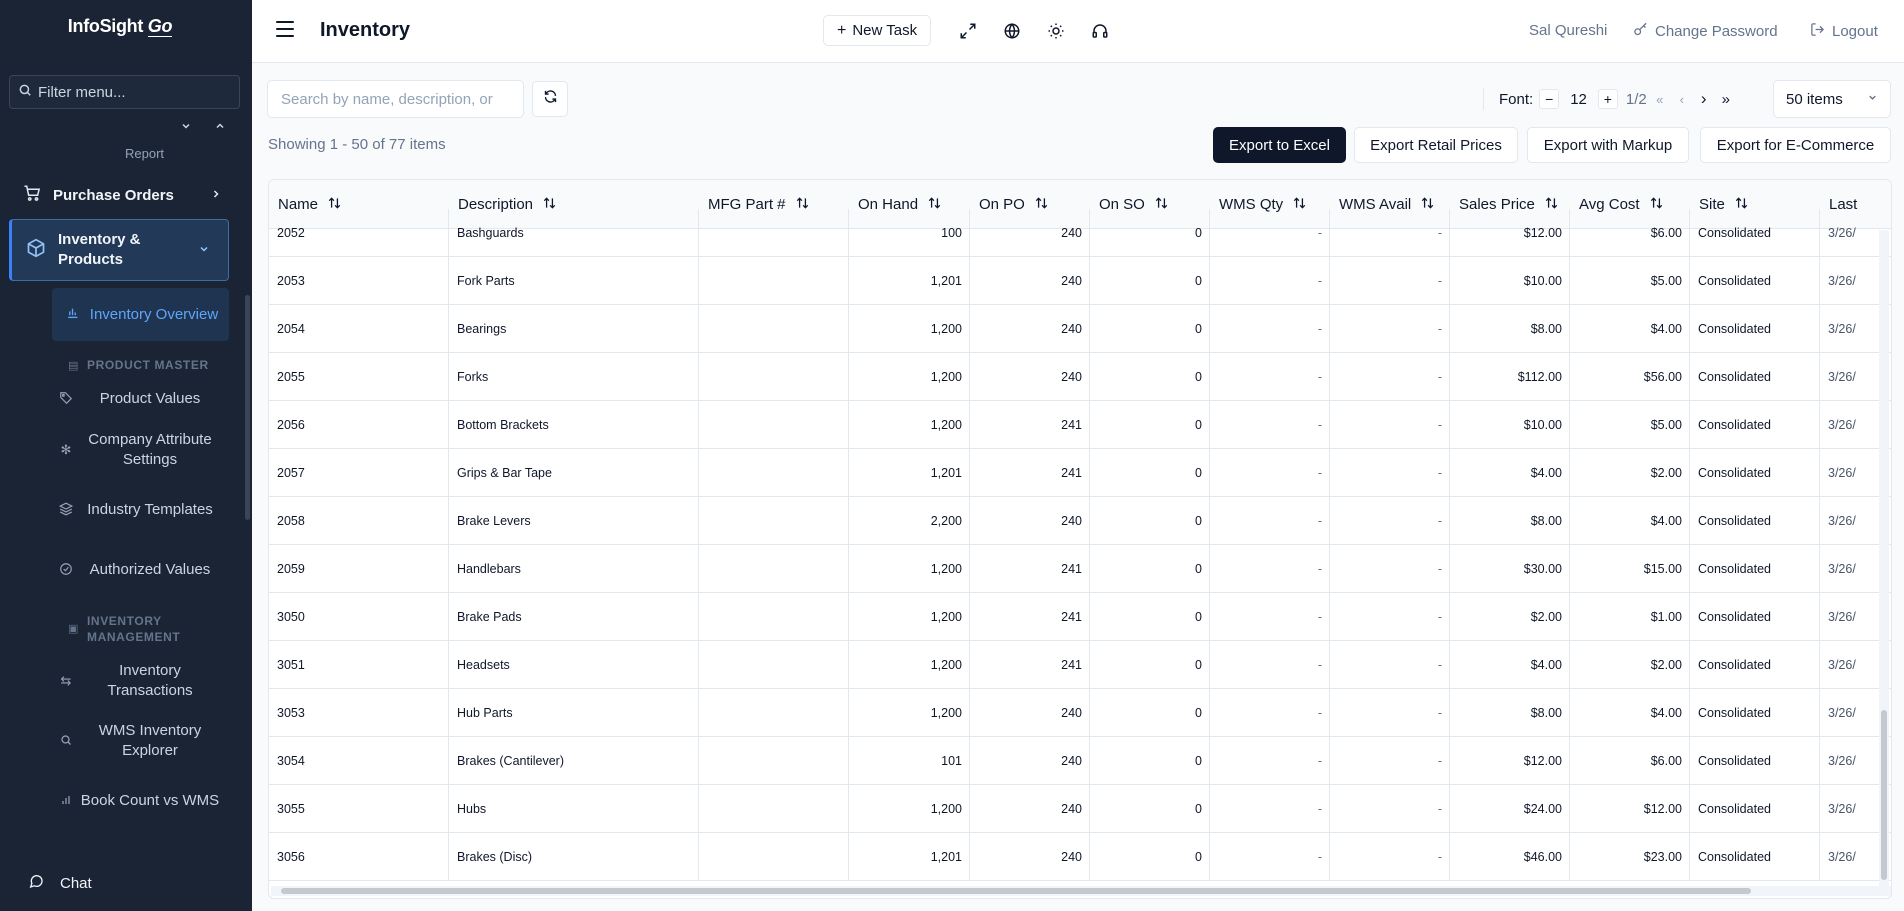 This screenshot has height=911, width=1904. Describe the element at coordinates (1436, 145) in the screenshot. I see `export-retail-prices-button: Export Retail Prices` at that location.